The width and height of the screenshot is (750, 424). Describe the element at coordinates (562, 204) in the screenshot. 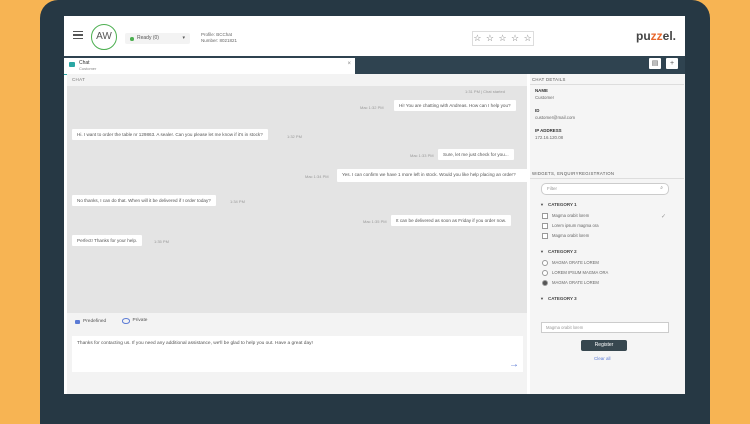

I see `category-1-label: CATEGORY 1` at that location.